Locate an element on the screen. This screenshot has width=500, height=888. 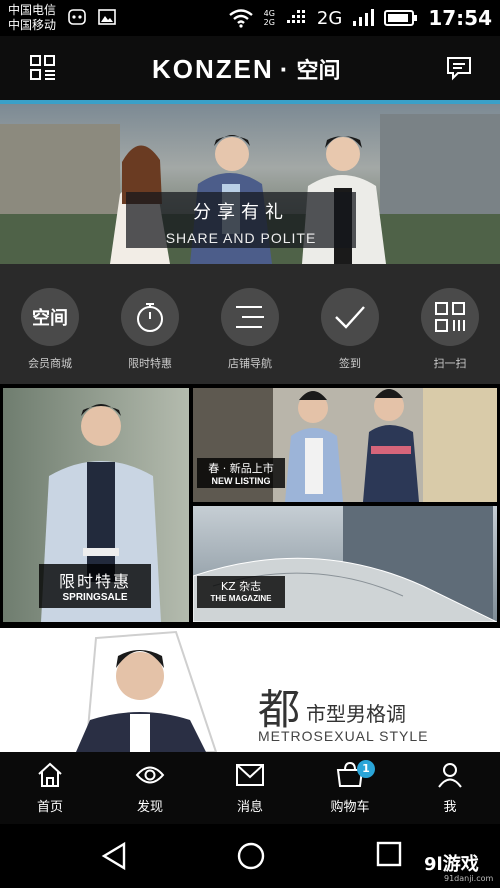
tab-messages: 消息 is located at coordinates (250, 790).